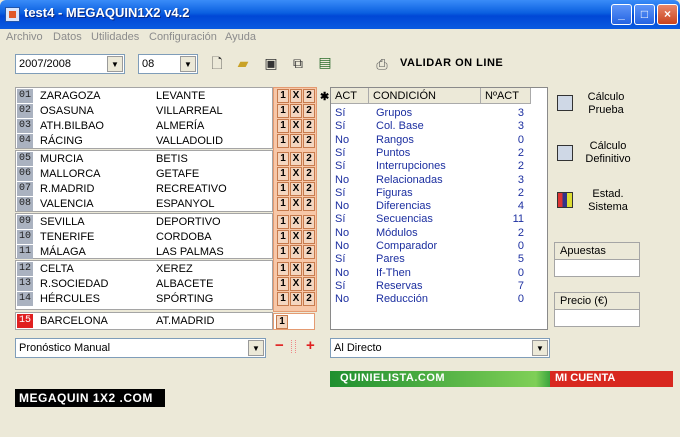 The image size is (680, 437). I want to click on condition-row: Sí Figuras 2, so click(431, 193).